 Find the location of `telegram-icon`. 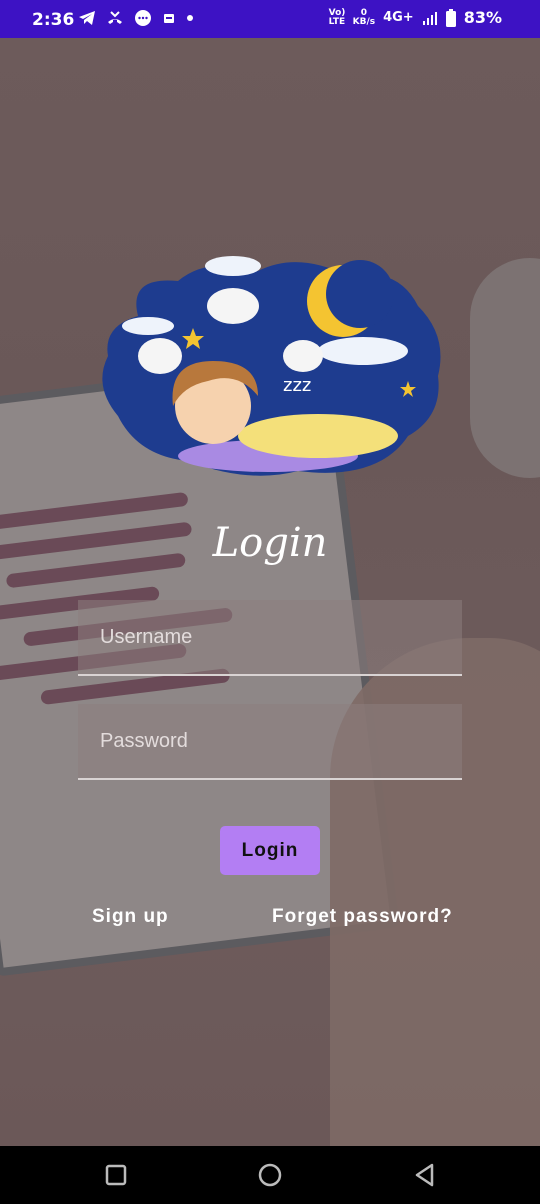

telegram-icon is located at coordinates (87, 18).